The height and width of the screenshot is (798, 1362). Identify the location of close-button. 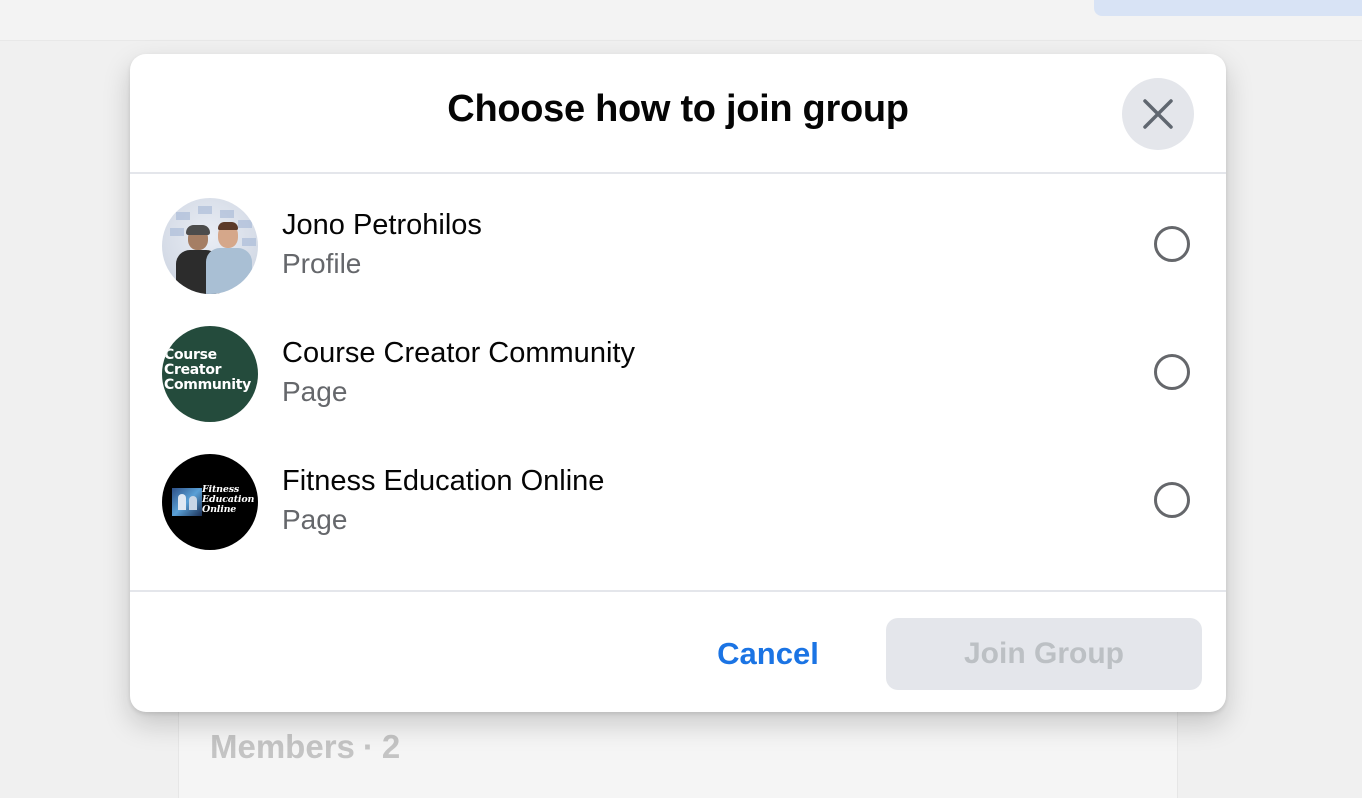
(1158, 114).